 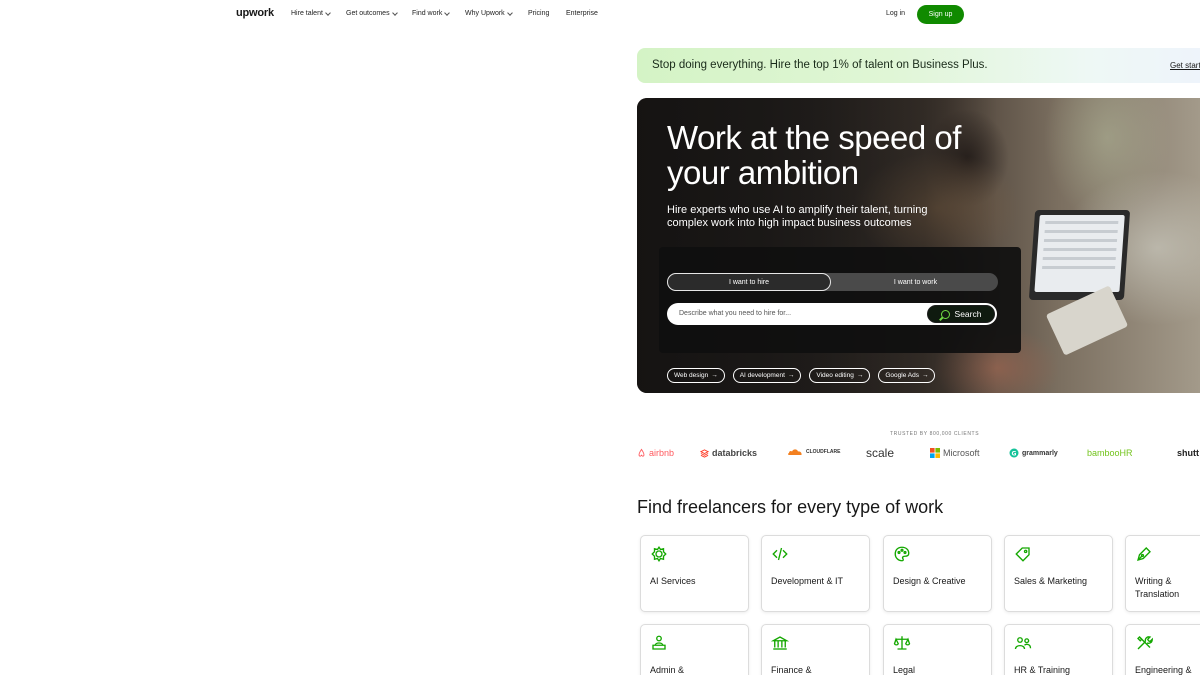 What do you see at coordinates (815, 573) in the screenshot?
I see `category-card-development-it: Development & IT` at bounding box center [815, 573].